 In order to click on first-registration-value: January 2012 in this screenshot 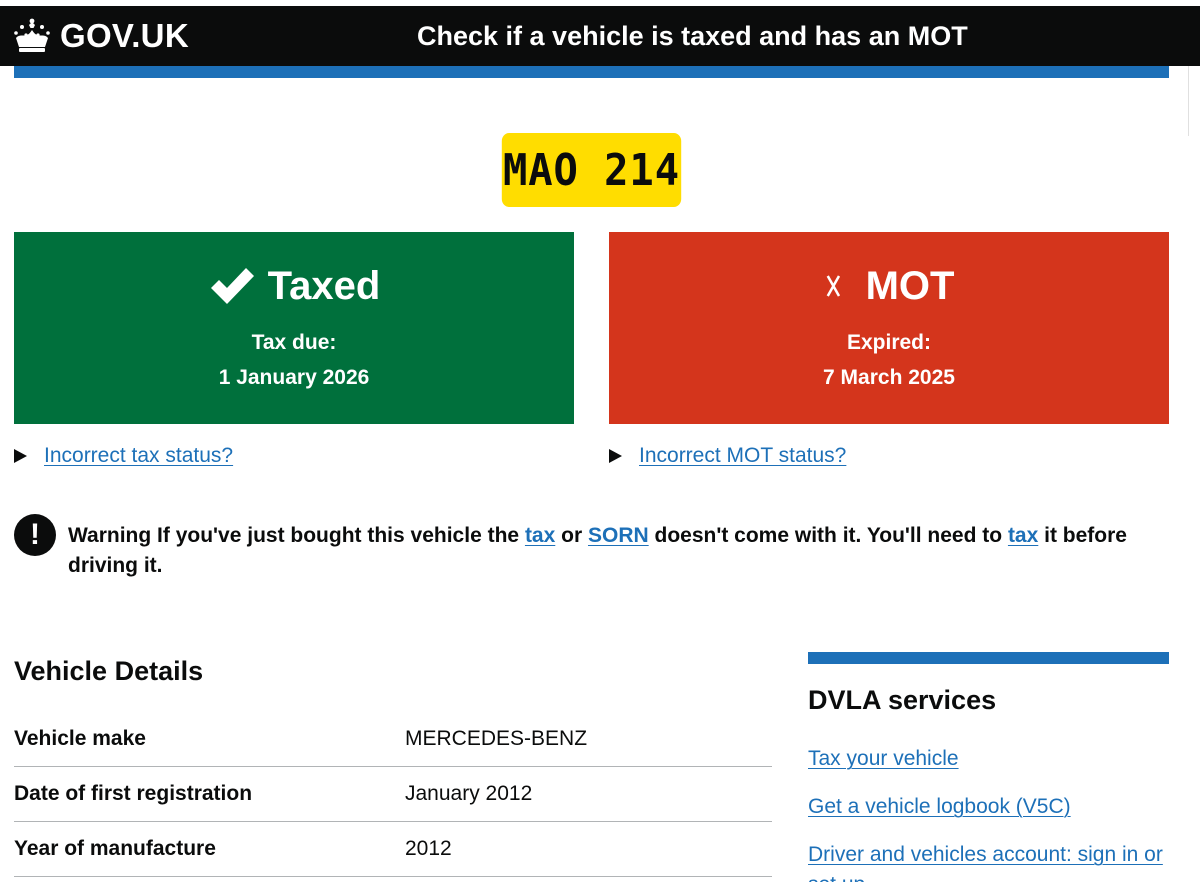, I will do `click(469, 793)`.